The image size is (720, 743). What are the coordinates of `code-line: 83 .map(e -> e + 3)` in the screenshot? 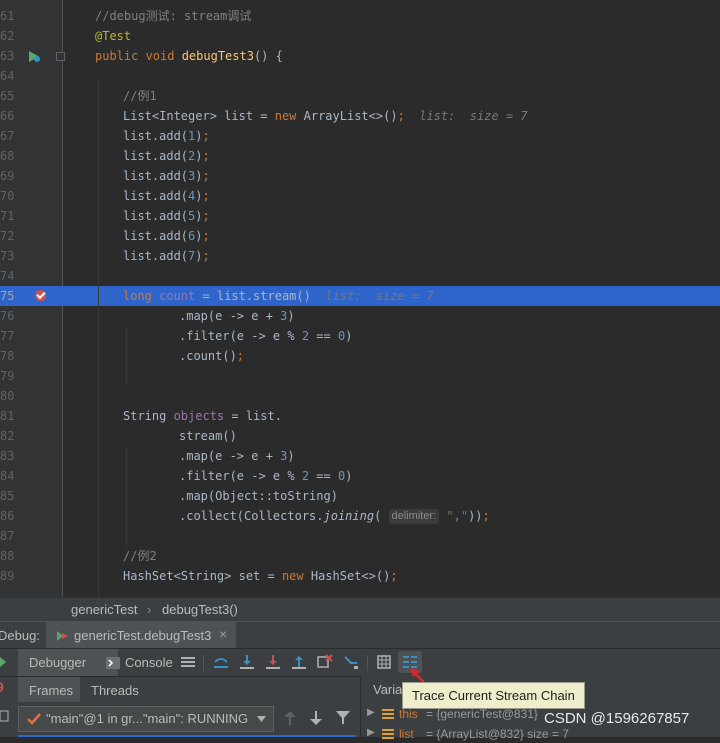 It's located at (360, 456).